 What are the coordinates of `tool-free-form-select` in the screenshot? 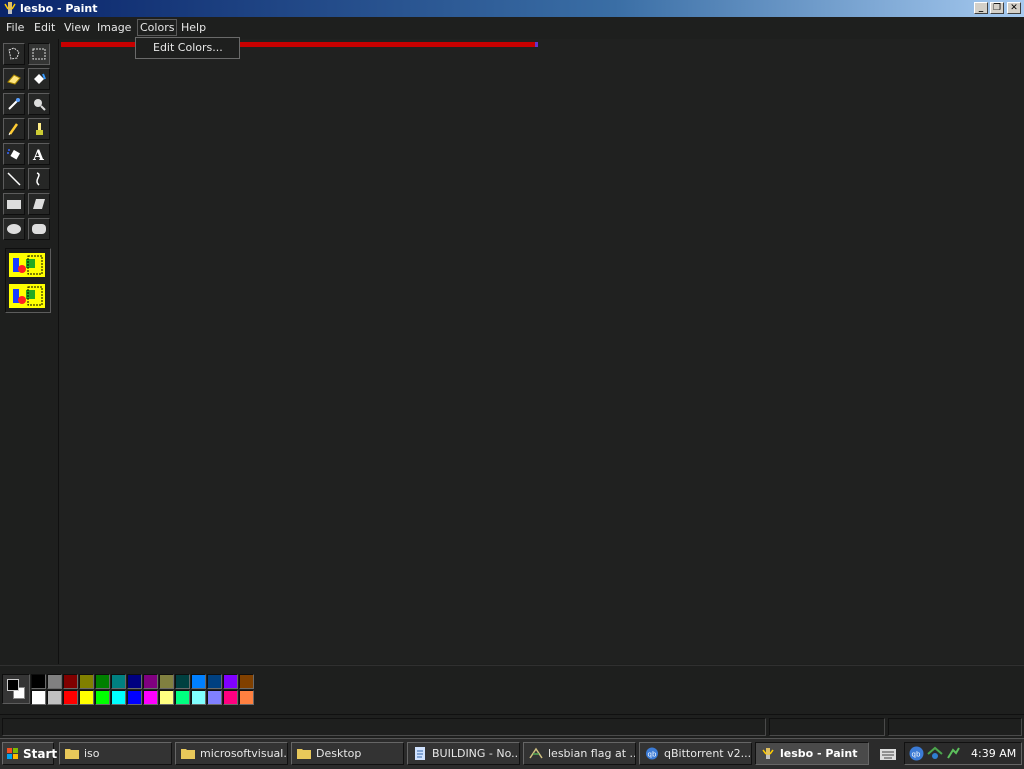 It's located at (14, 54).